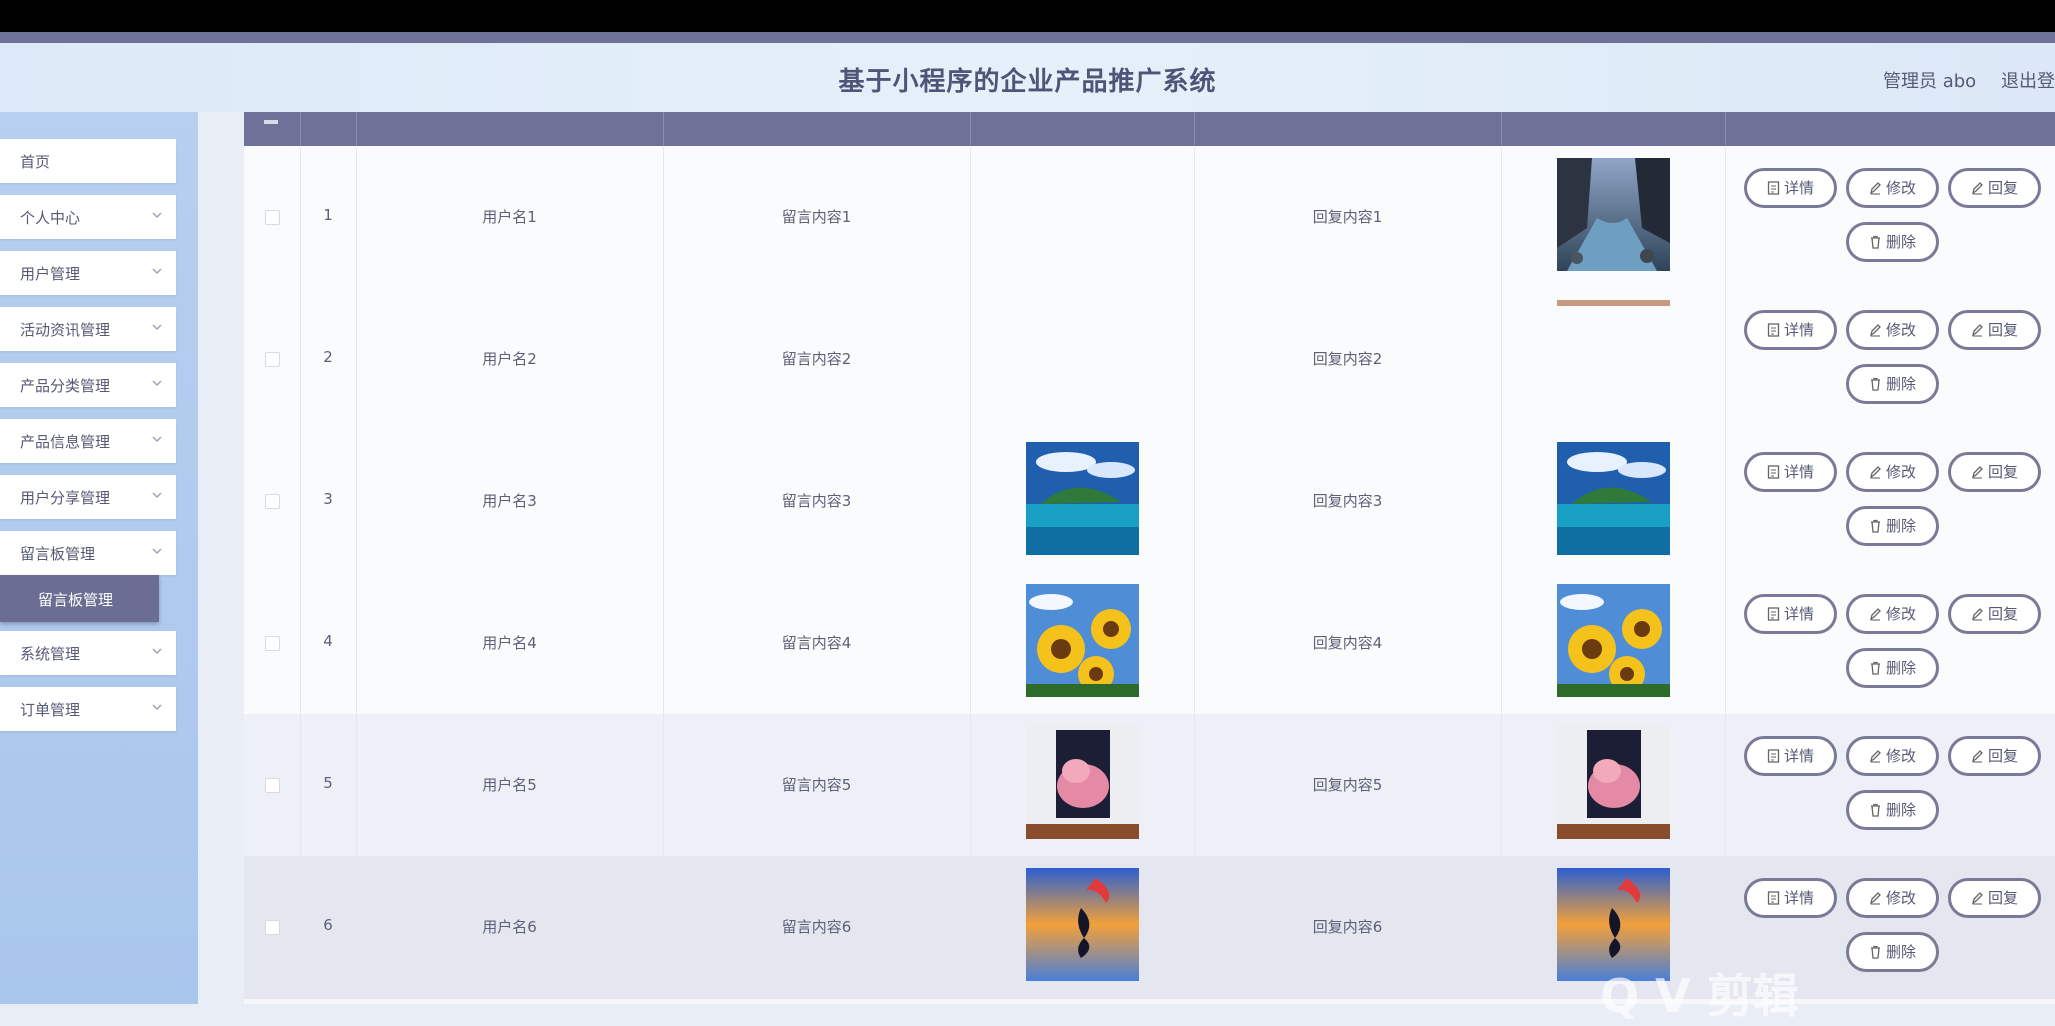 The image size is (2055, 1026). What do you see at coordinates (509, 927) in the screenshot?
I see `row-username: 用户名6` at bounding box center [509, 927].